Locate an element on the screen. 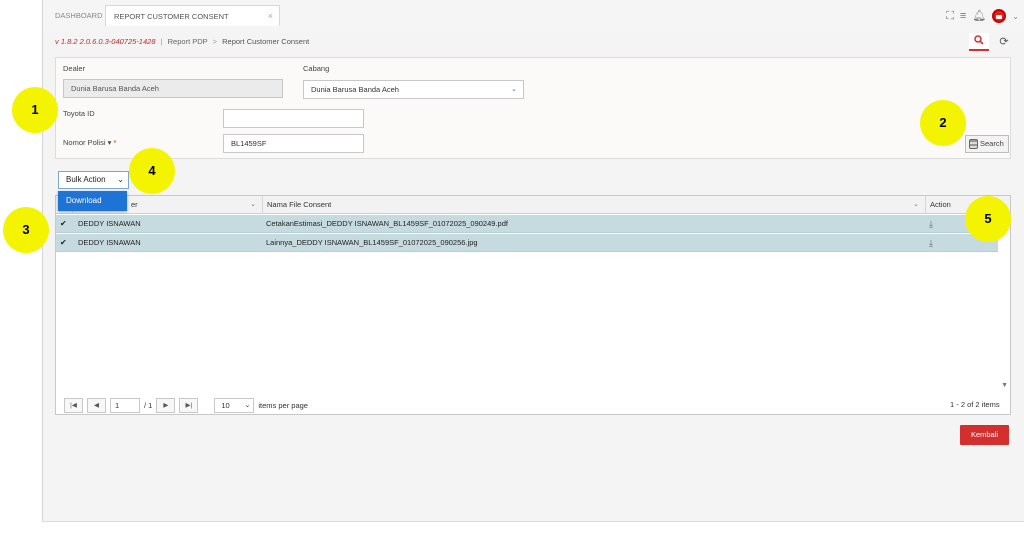 The height and width of the screenshot is (534, 1024). caret-down-icon: ▾ is located at coordinates (110, 142).